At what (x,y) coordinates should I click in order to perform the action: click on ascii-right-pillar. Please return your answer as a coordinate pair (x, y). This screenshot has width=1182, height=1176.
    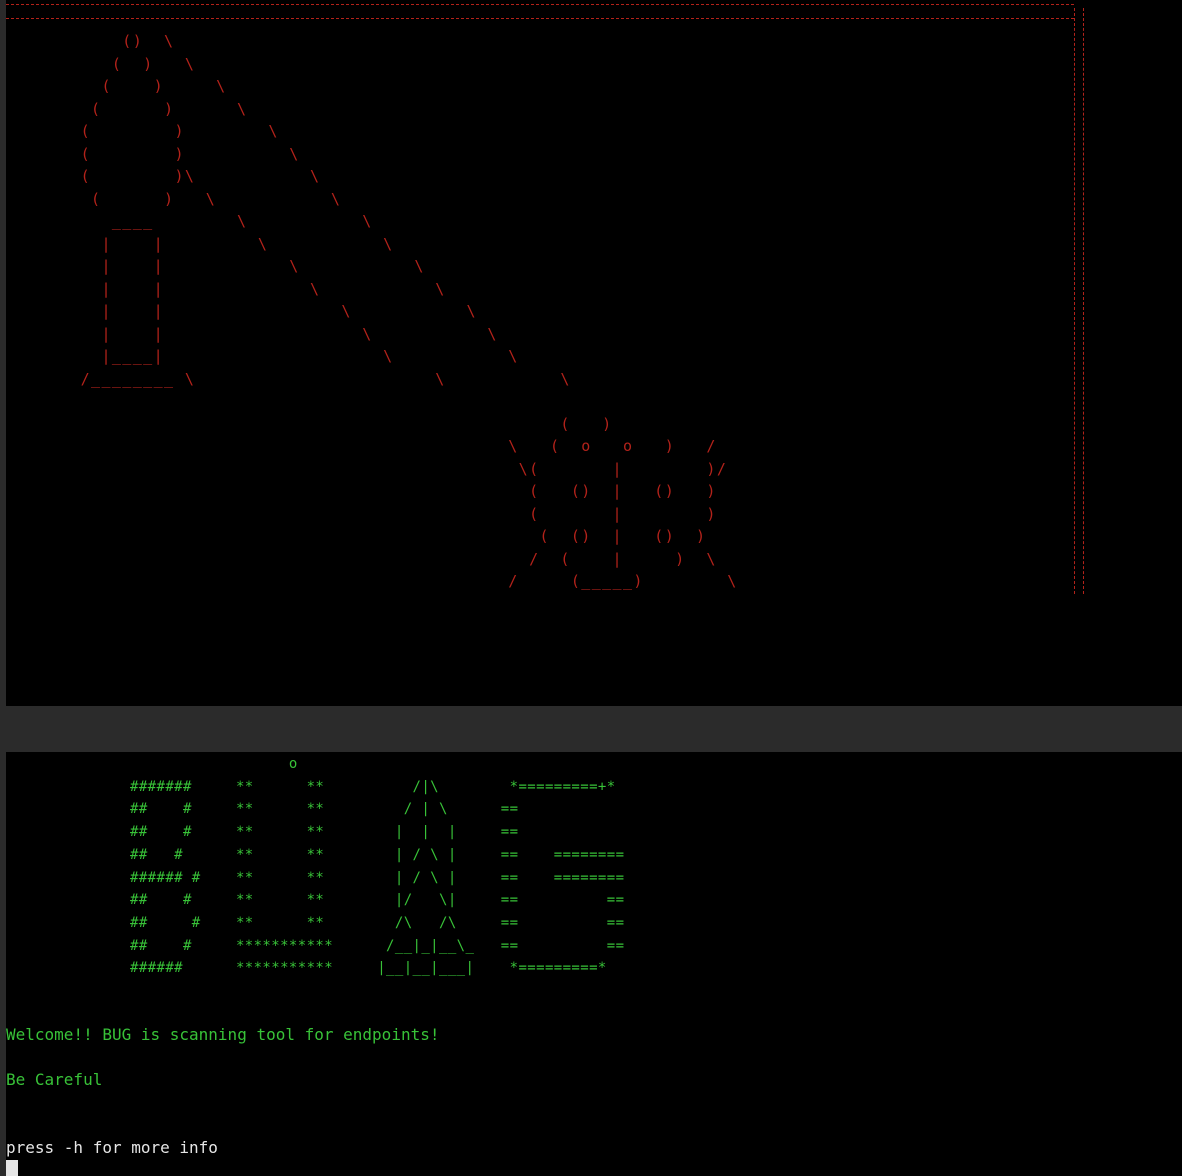
    Looking at the image, I should click on (1074, 301).